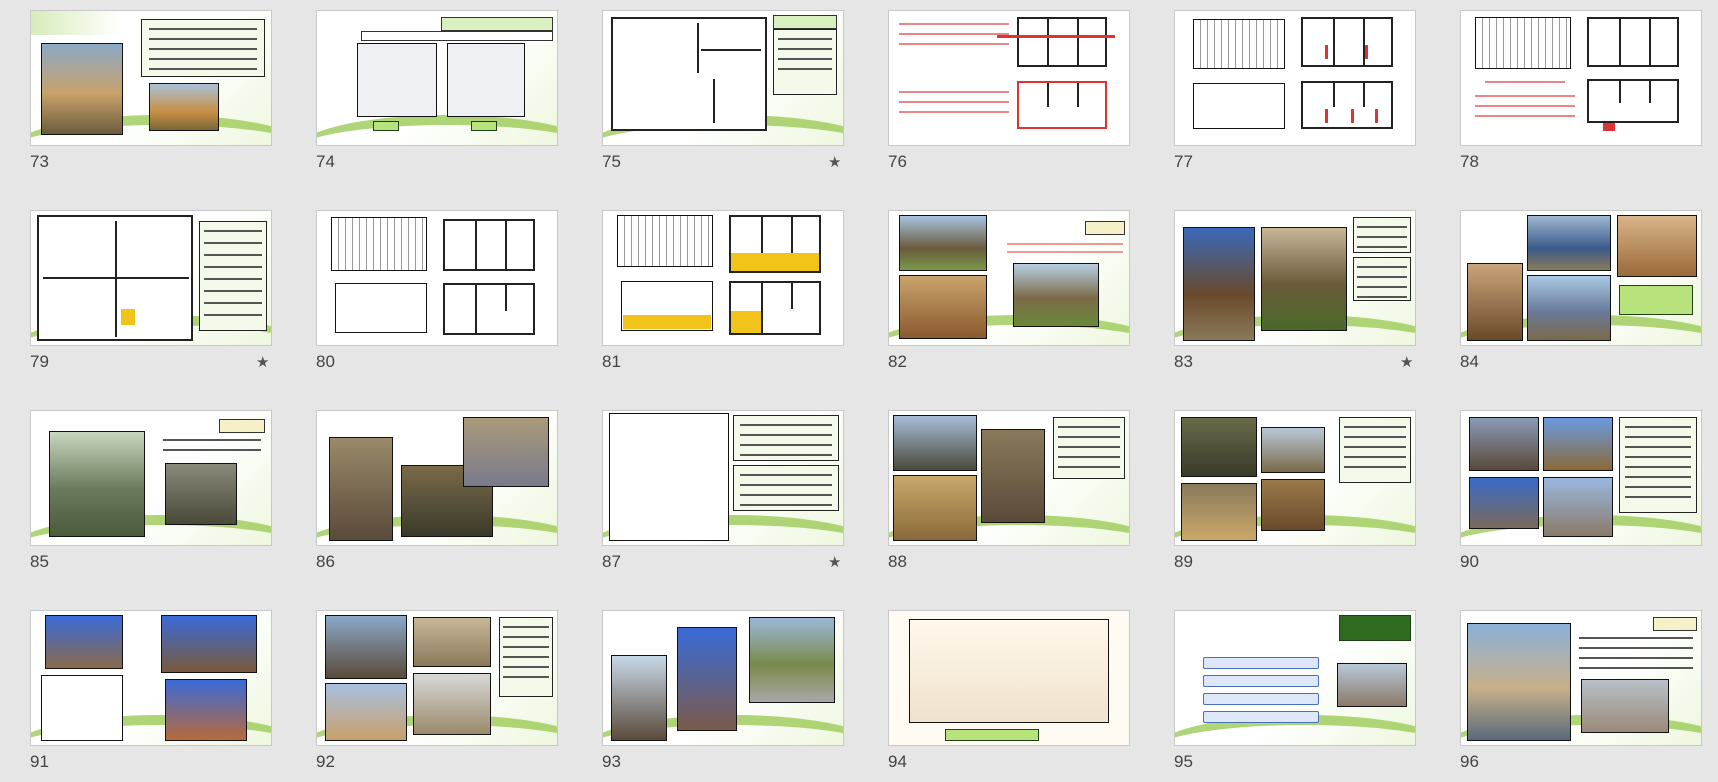  Describe the element at coordinates (1183, 561) in the screenshot. I see `slide-number: 89` at that location.